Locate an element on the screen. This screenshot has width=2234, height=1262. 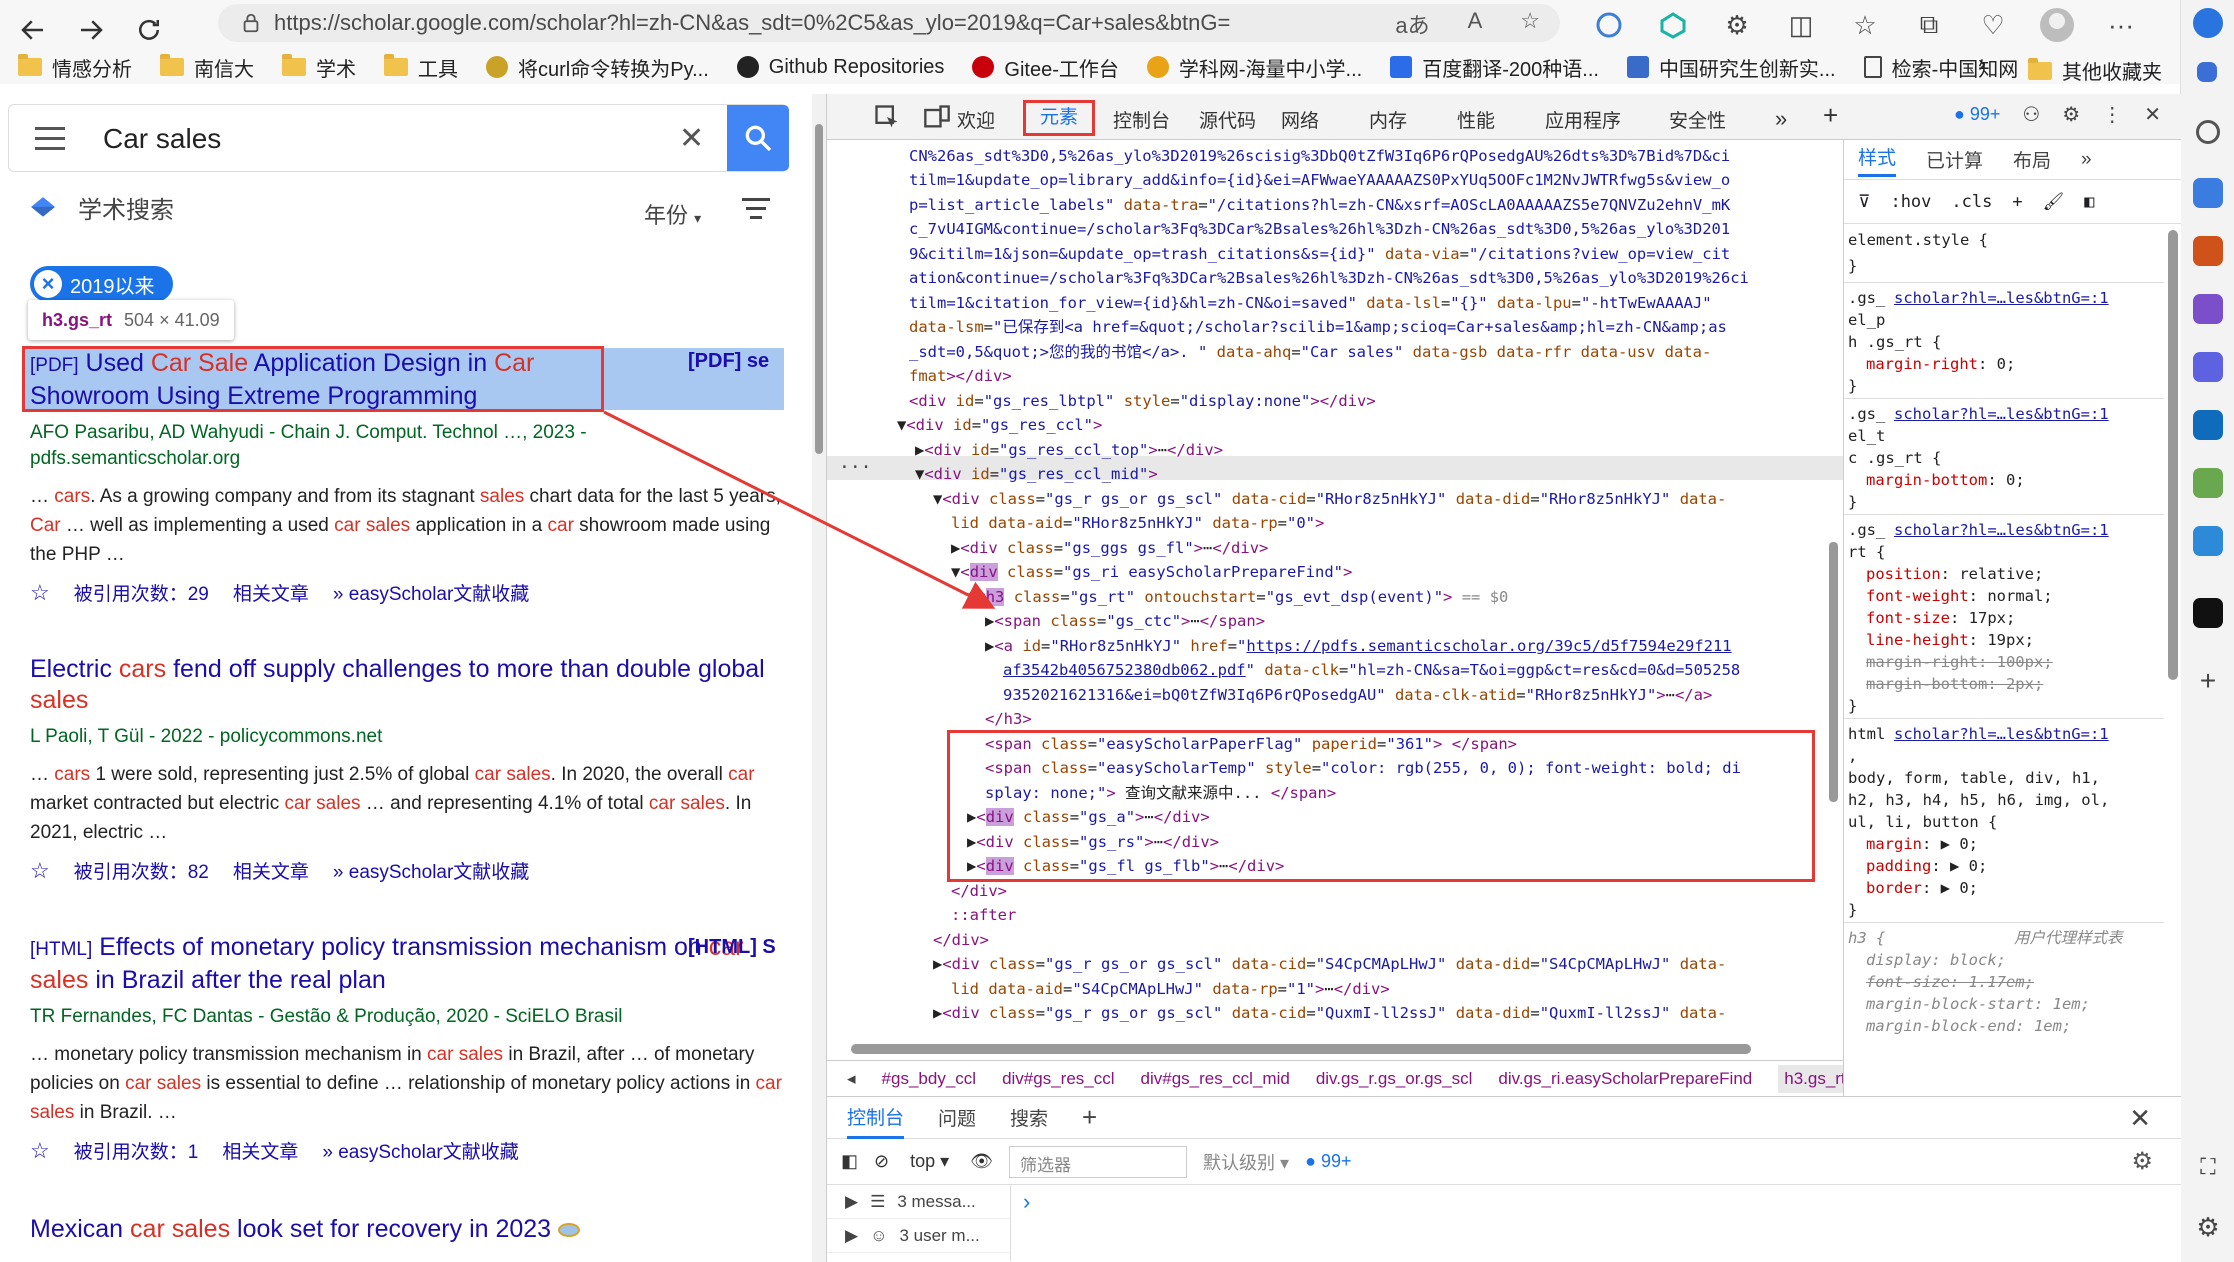
favorites-icon: ☆ is located at coordinates (1865, 25).